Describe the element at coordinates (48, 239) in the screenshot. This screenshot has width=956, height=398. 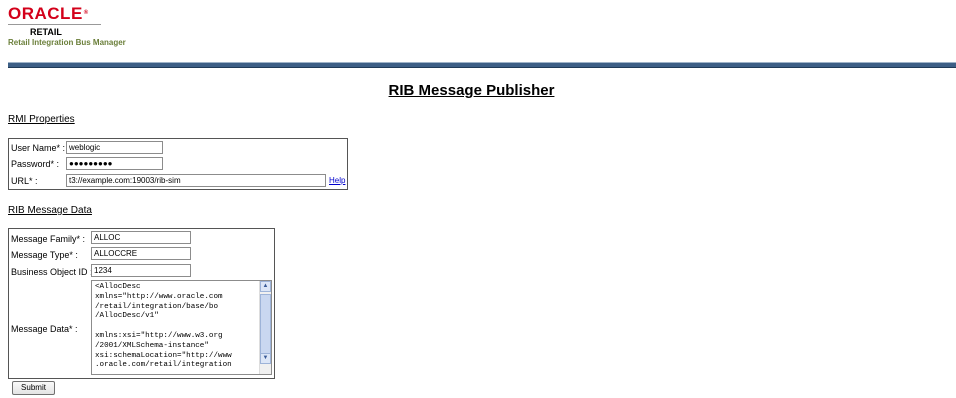
I see `message-family-label: Message Family* :` at that location.